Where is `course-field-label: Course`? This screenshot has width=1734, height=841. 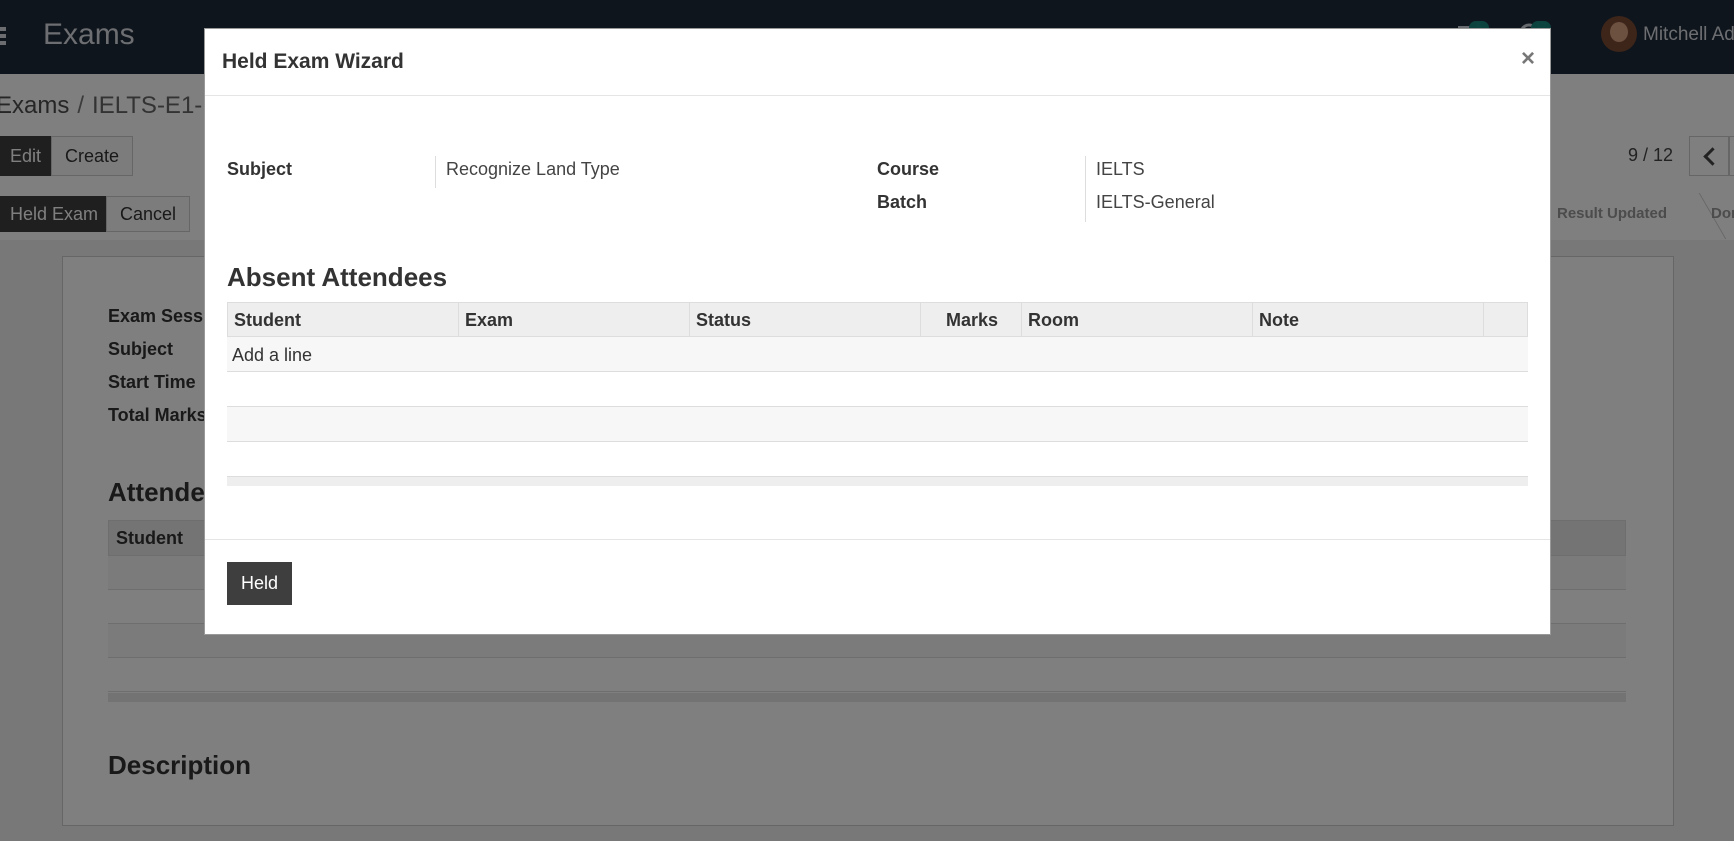
course-field-label: Course is located at coordinates (908, 169).